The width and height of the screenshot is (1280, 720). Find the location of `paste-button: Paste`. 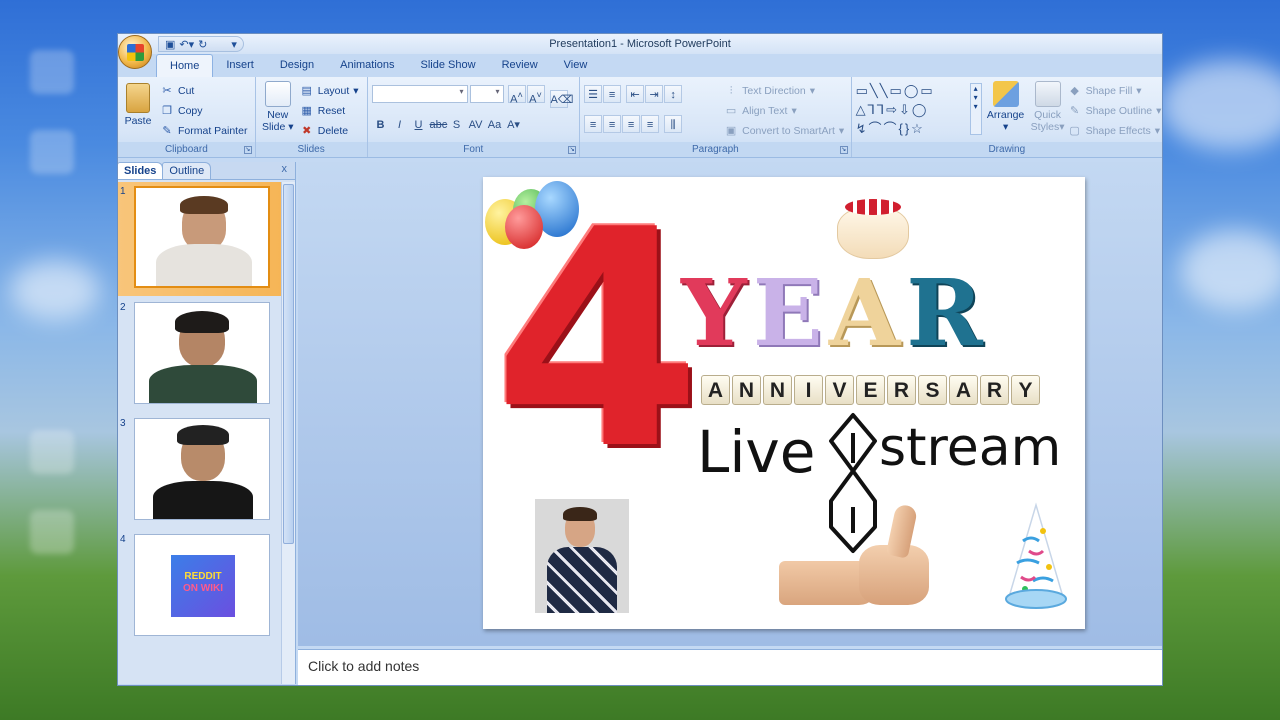

paste-button: Paste is located at coordinates (138, 105).